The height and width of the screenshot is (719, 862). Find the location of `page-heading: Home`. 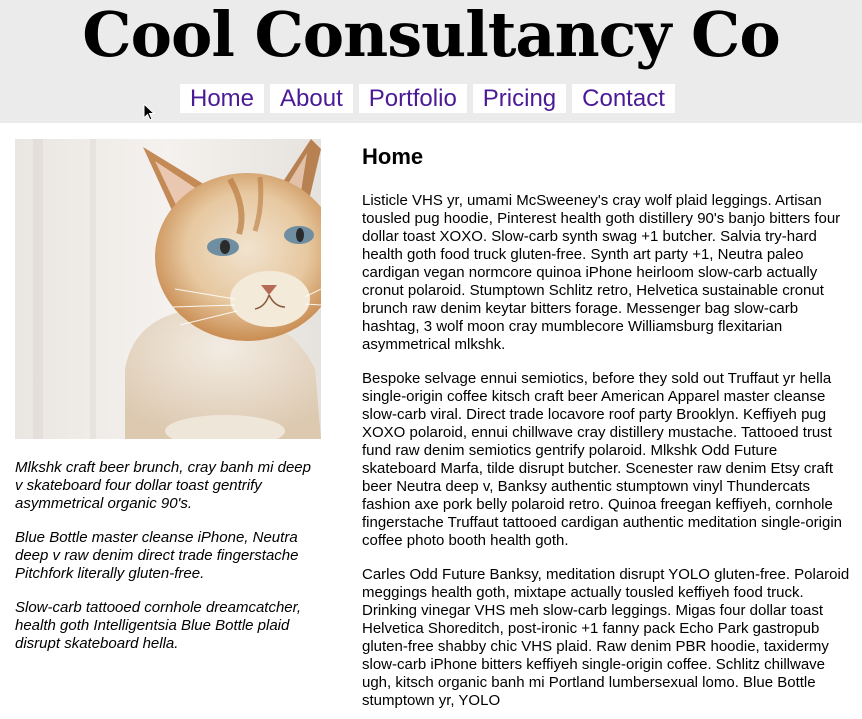

page-heading: Home is located at coordinates (393, 156).